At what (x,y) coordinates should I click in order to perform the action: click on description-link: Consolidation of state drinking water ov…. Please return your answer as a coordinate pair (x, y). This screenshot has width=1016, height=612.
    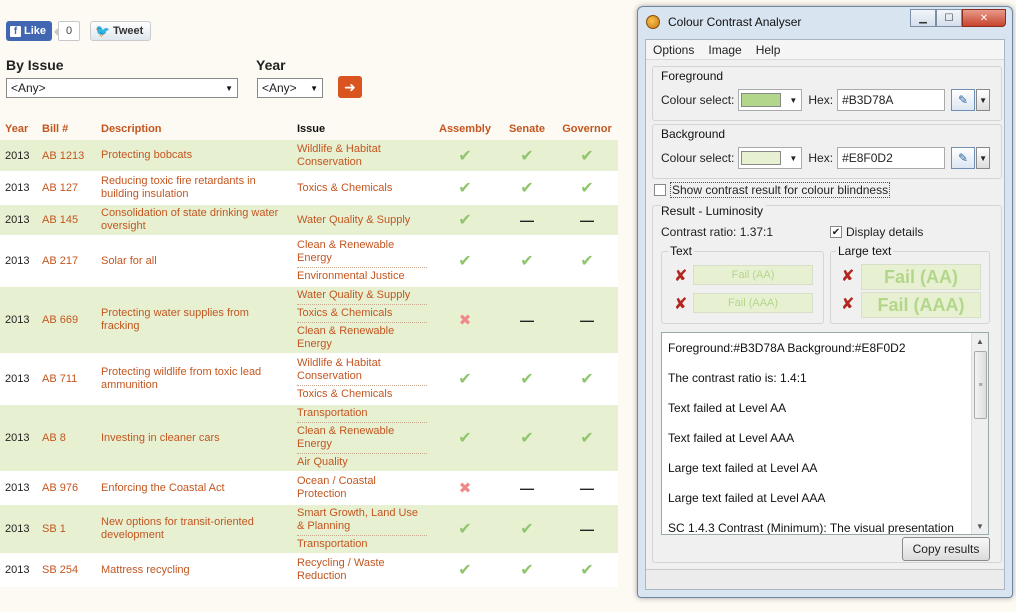
    Looking at the image, I should click on (194, 220).